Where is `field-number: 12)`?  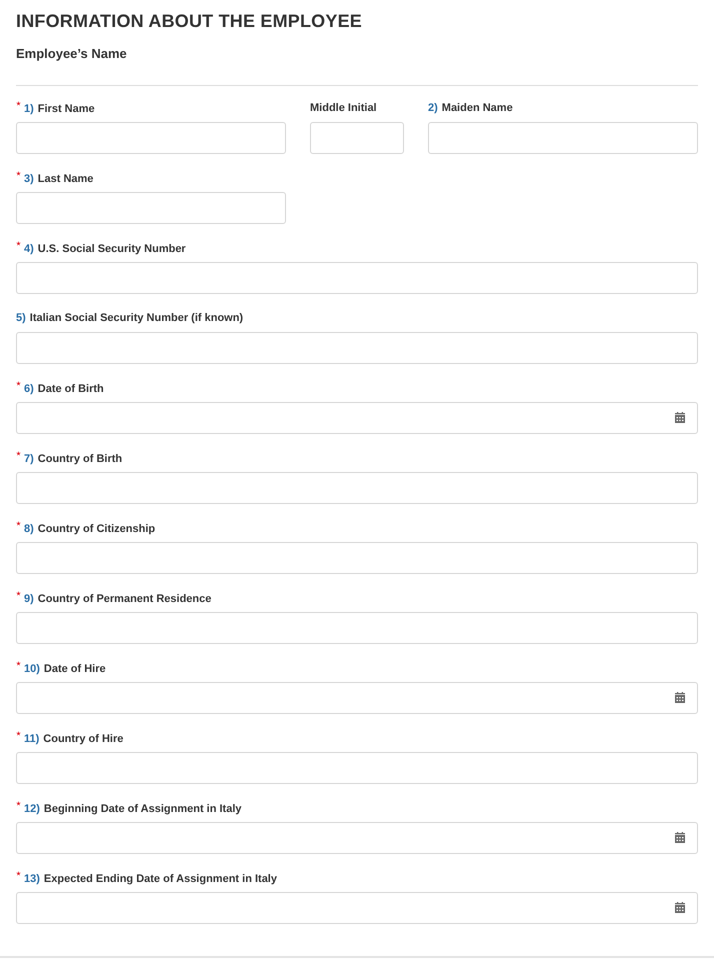
field-number: 12) is located at coordinates (32, 809).